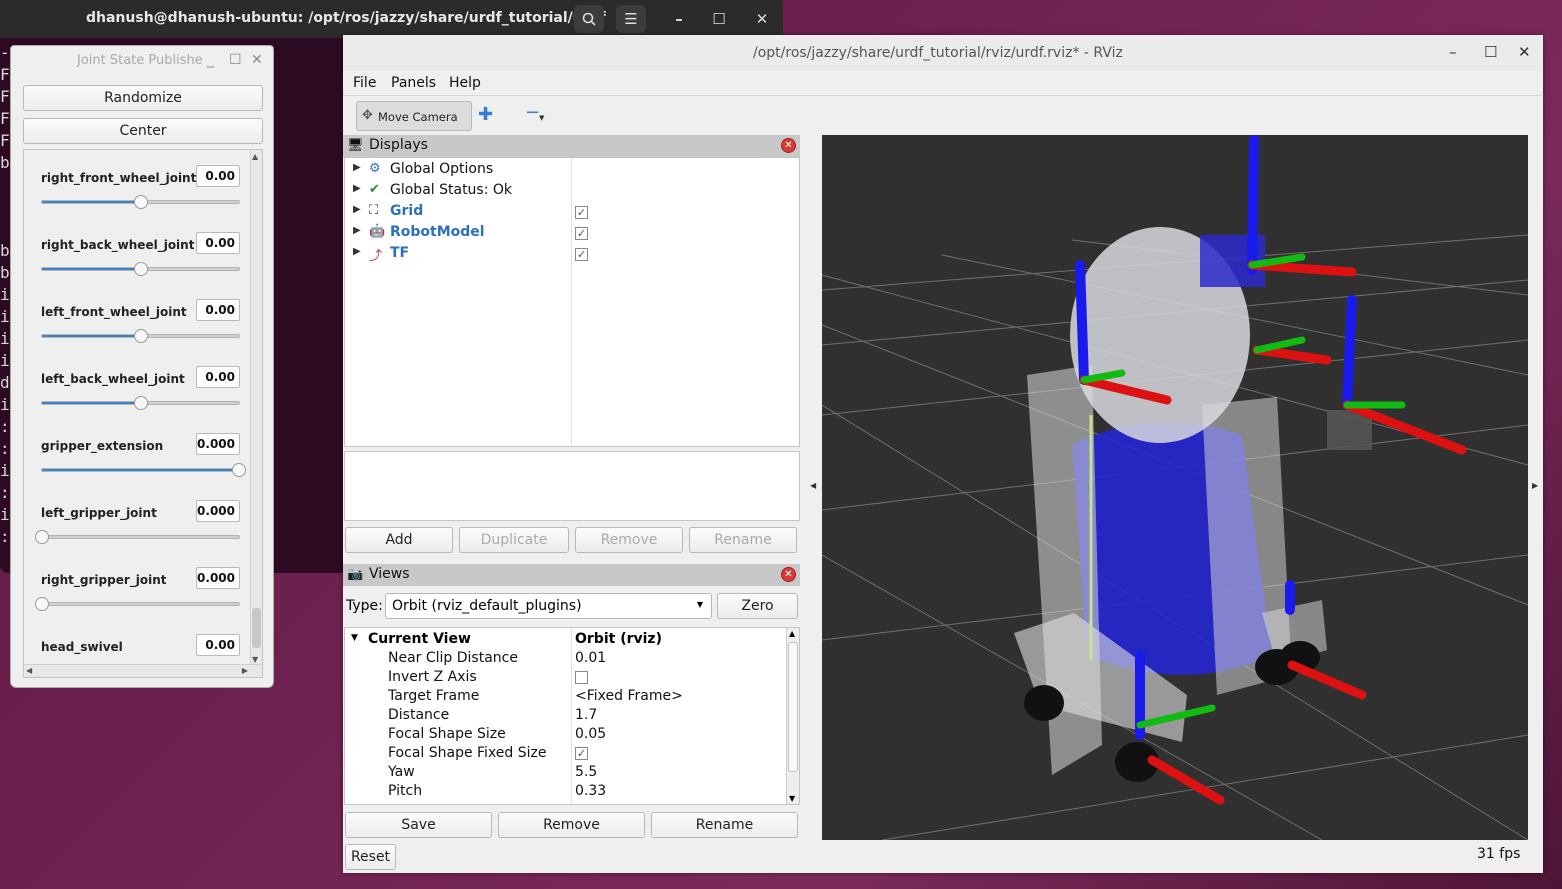  Describe the element at coordinates (581, 753) in the screenshot. I see `property-checkbox: ✓` at that location.